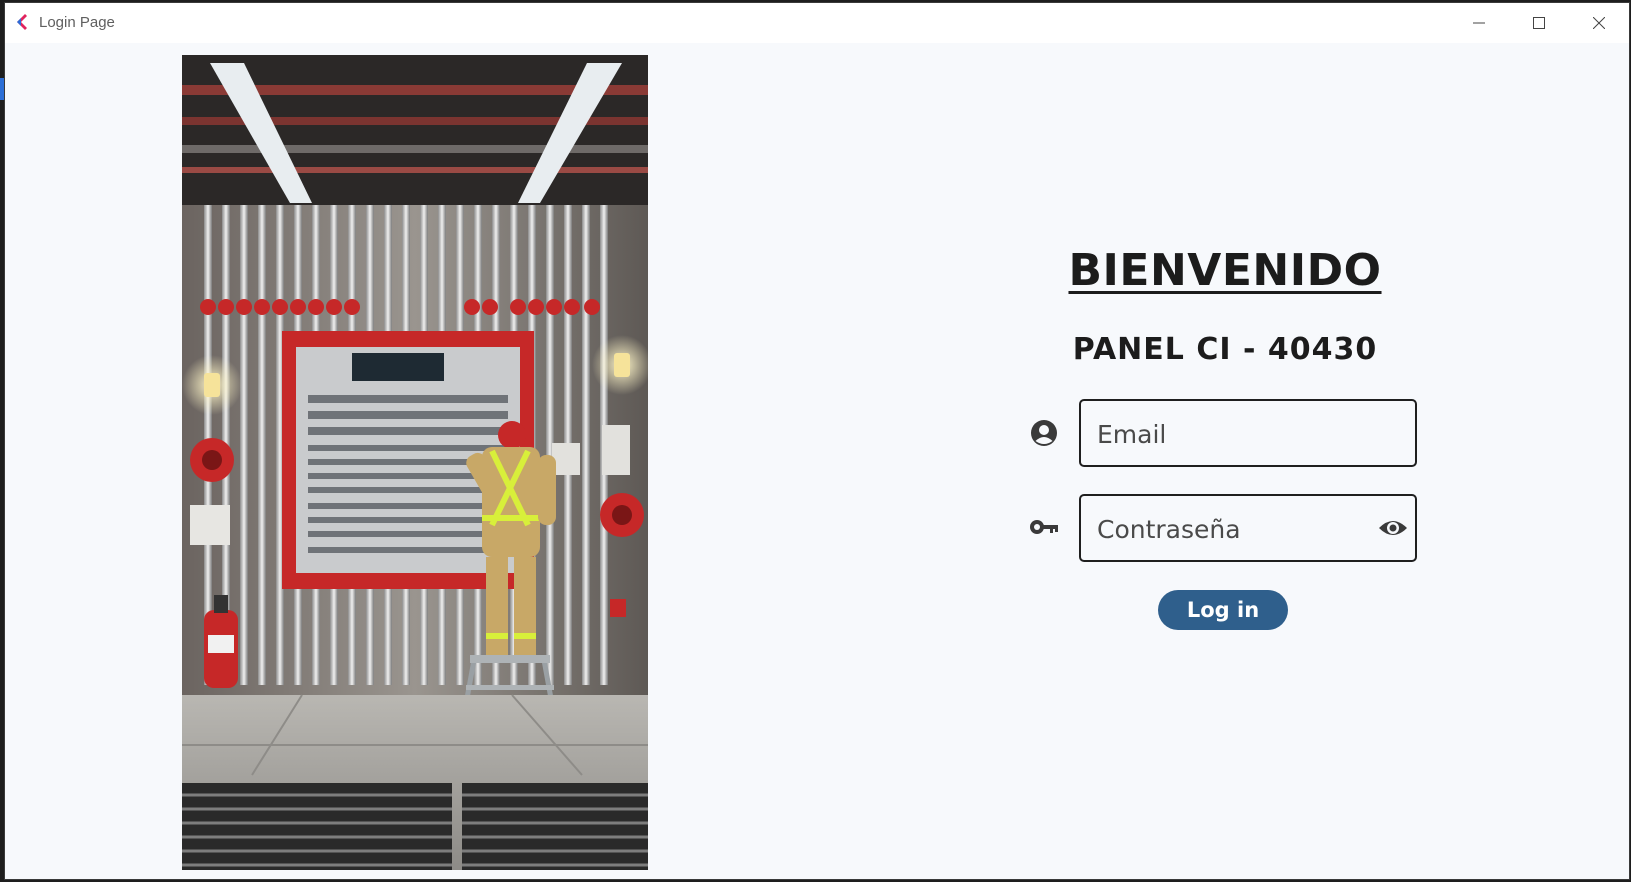 The width and height of the screenshot is (1631, 882). I want to click on panel-subtitle: PANEL CI - 40430, so click(1225, 349).